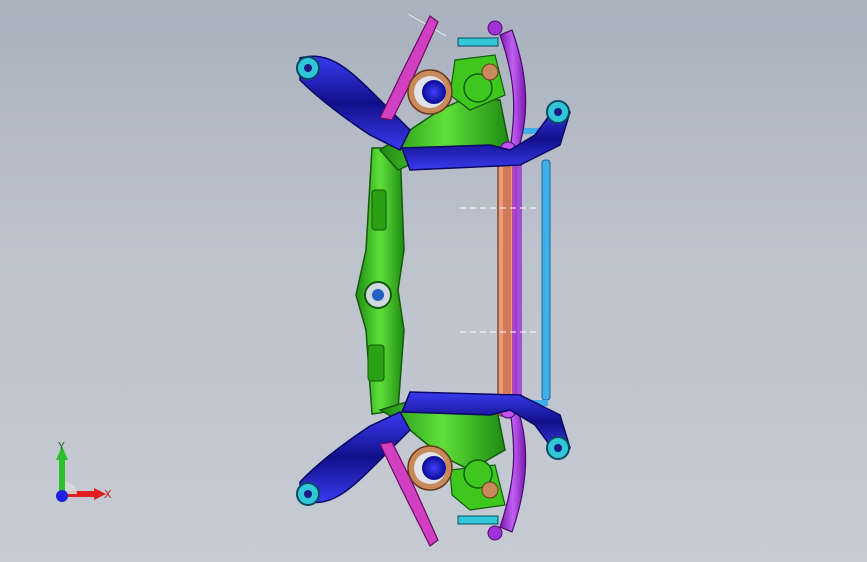  Describe the element at coordinates (534, 267) in the screenshot. I see `stabilizer-bar` at that location.